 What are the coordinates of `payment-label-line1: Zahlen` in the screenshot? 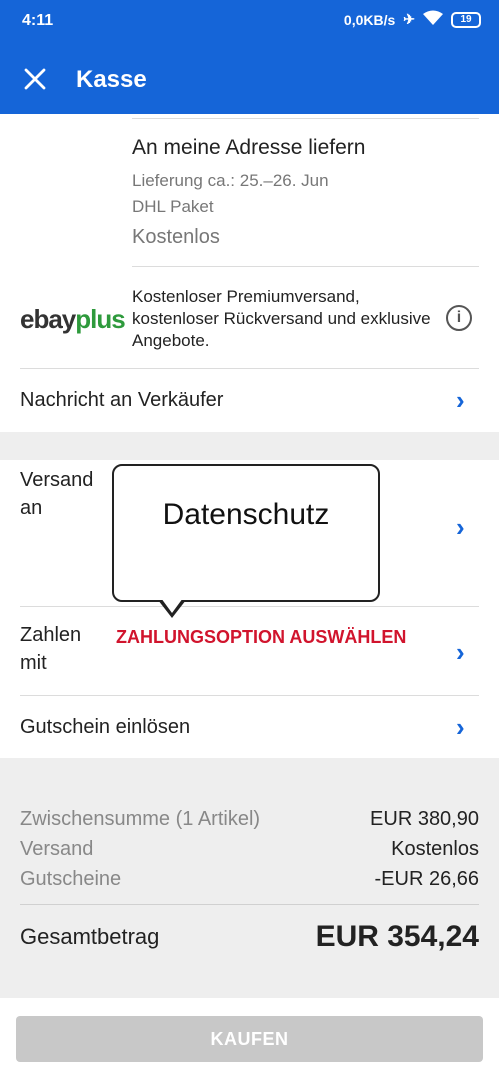 It's located at (51, 635).